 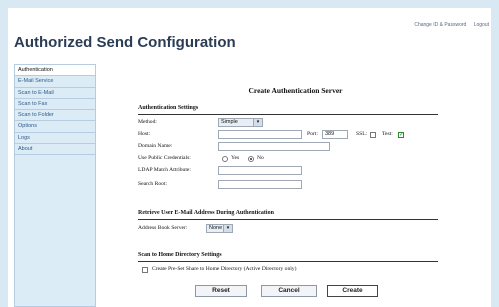 I want to click on public-credentials-label: Use Public Credentials:, so click(x=164, y=158).